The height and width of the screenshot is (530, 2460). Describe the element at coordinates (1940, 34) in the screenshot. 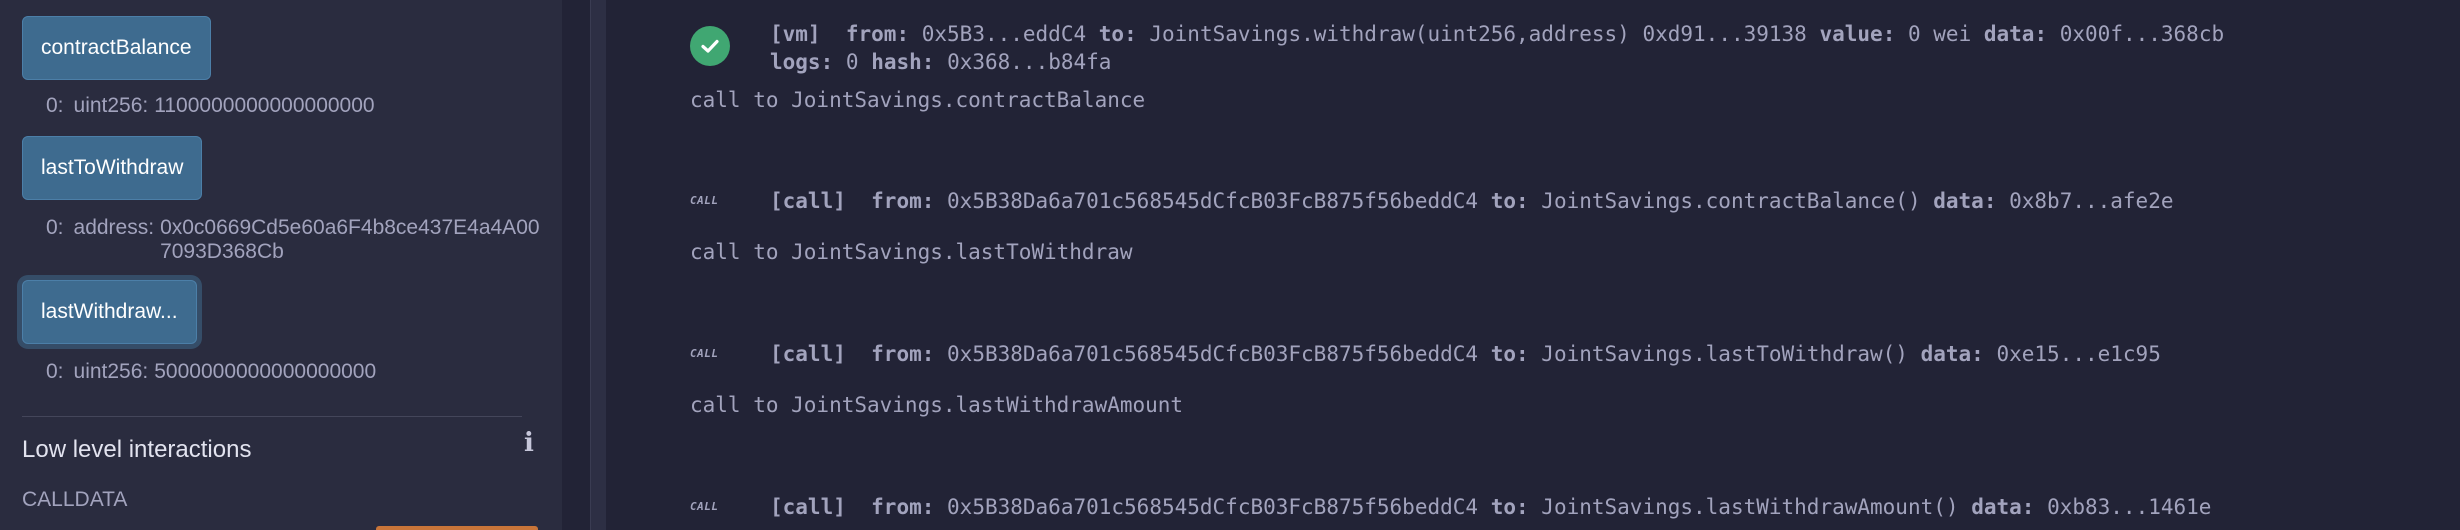

I see `value: 0 wei` at that location.